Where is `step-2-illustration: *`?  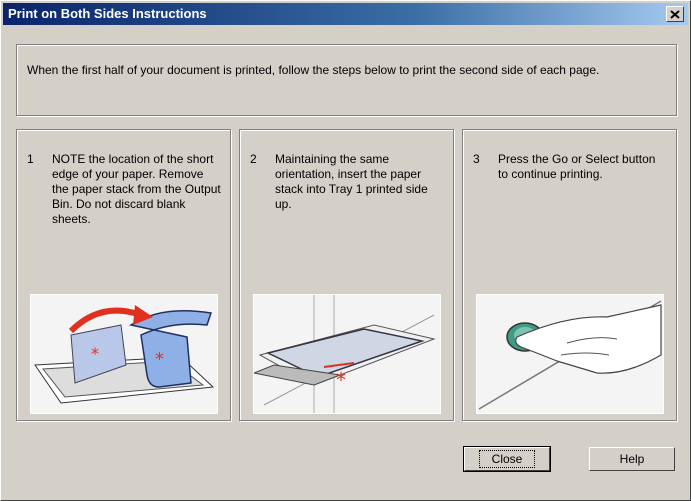 step-2-illustration: * is located at coordinates (346, 354).